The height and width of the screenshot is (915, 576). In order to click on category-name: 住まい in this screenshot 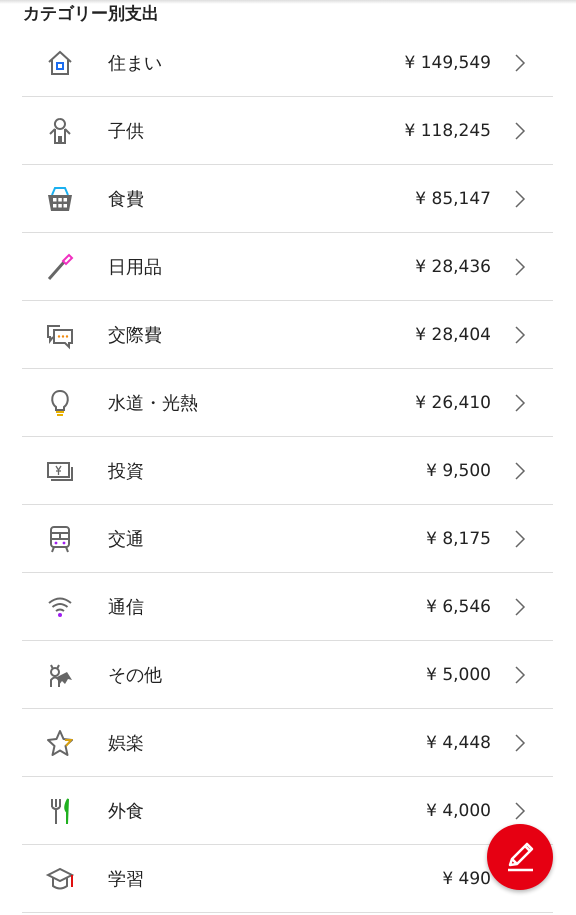, I will do `click(135, 63)`.